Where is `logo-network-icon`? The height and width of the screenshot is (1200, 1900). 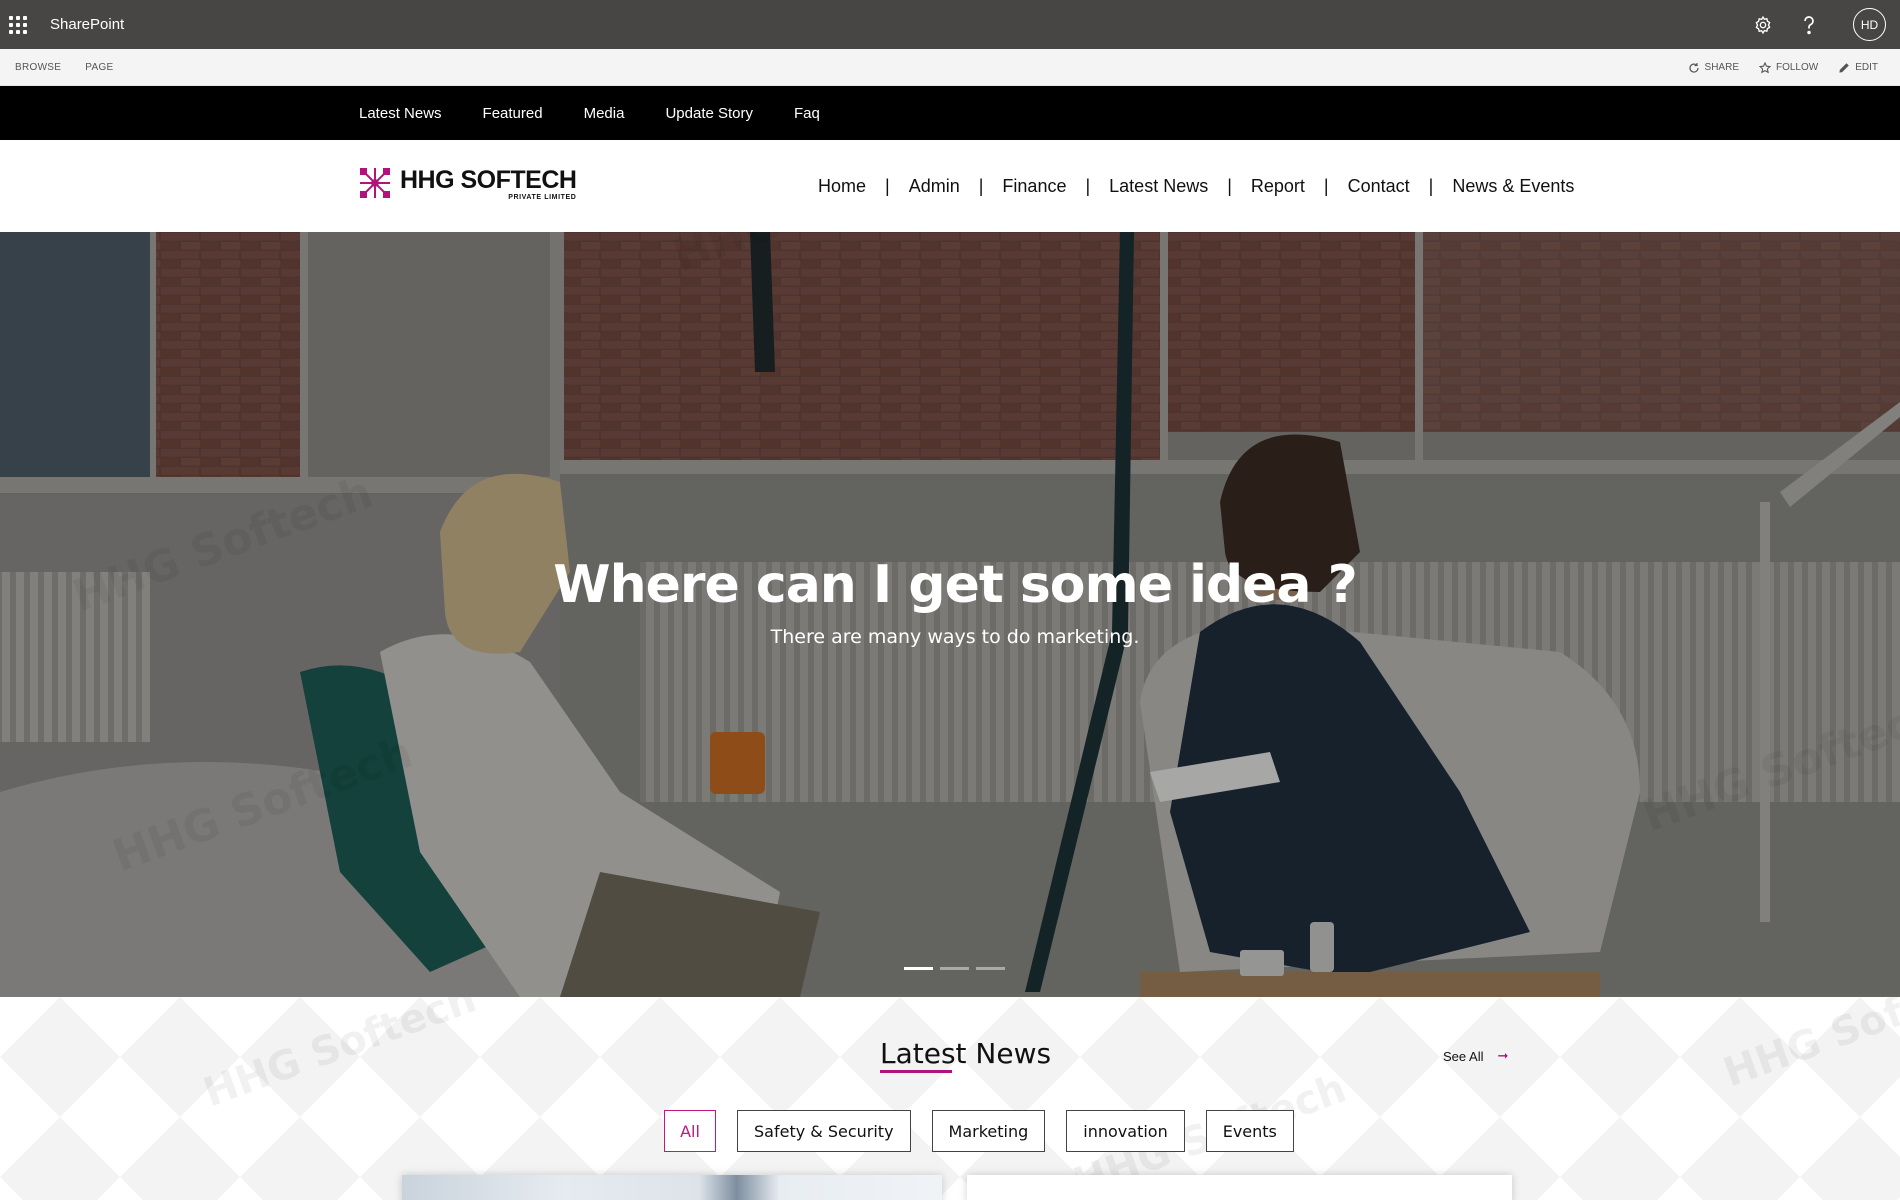
logo-network-icon is located at coordinates (375, 183).